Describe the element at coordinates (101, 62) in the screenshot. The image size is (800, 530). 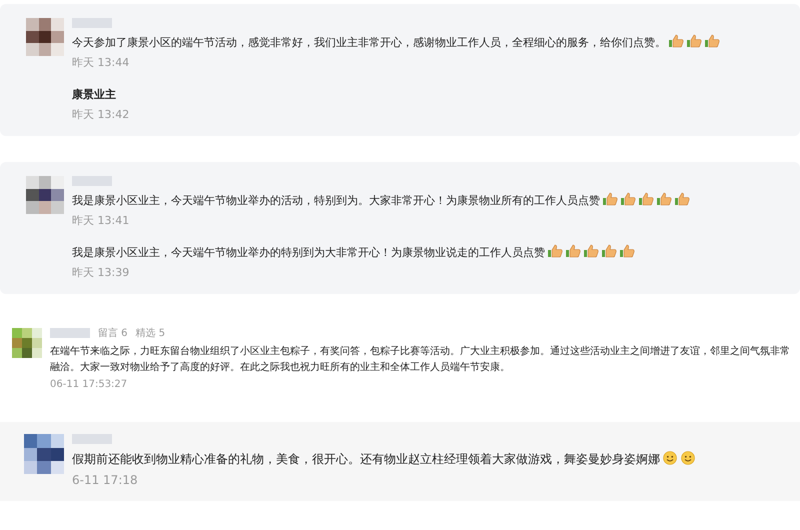
I see `comment-time: 昨天 13:44` at that location.